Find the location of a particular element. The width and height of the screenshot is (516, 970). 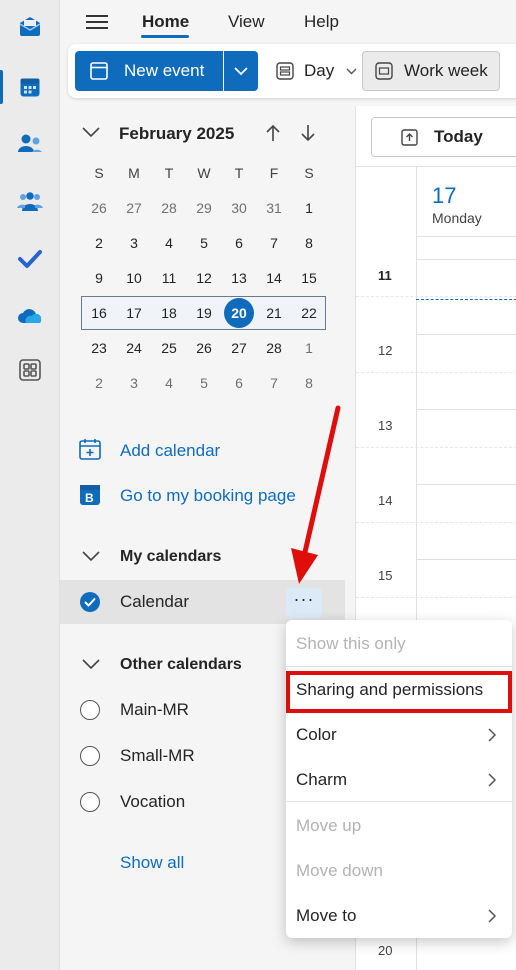

work-week-view-button: Work week is located at coordinates (431, 71).